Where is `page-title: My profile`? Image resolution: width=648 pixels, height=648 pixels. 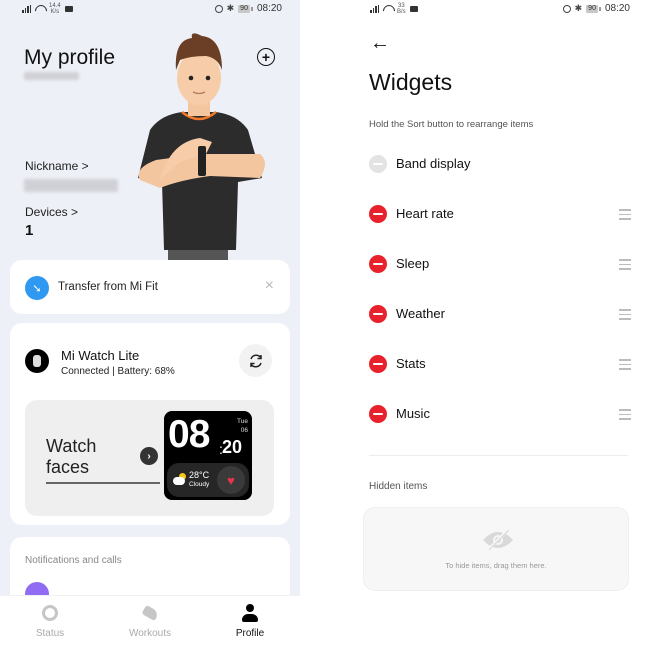 page-title: My profile is located at coordinates (70, 57).